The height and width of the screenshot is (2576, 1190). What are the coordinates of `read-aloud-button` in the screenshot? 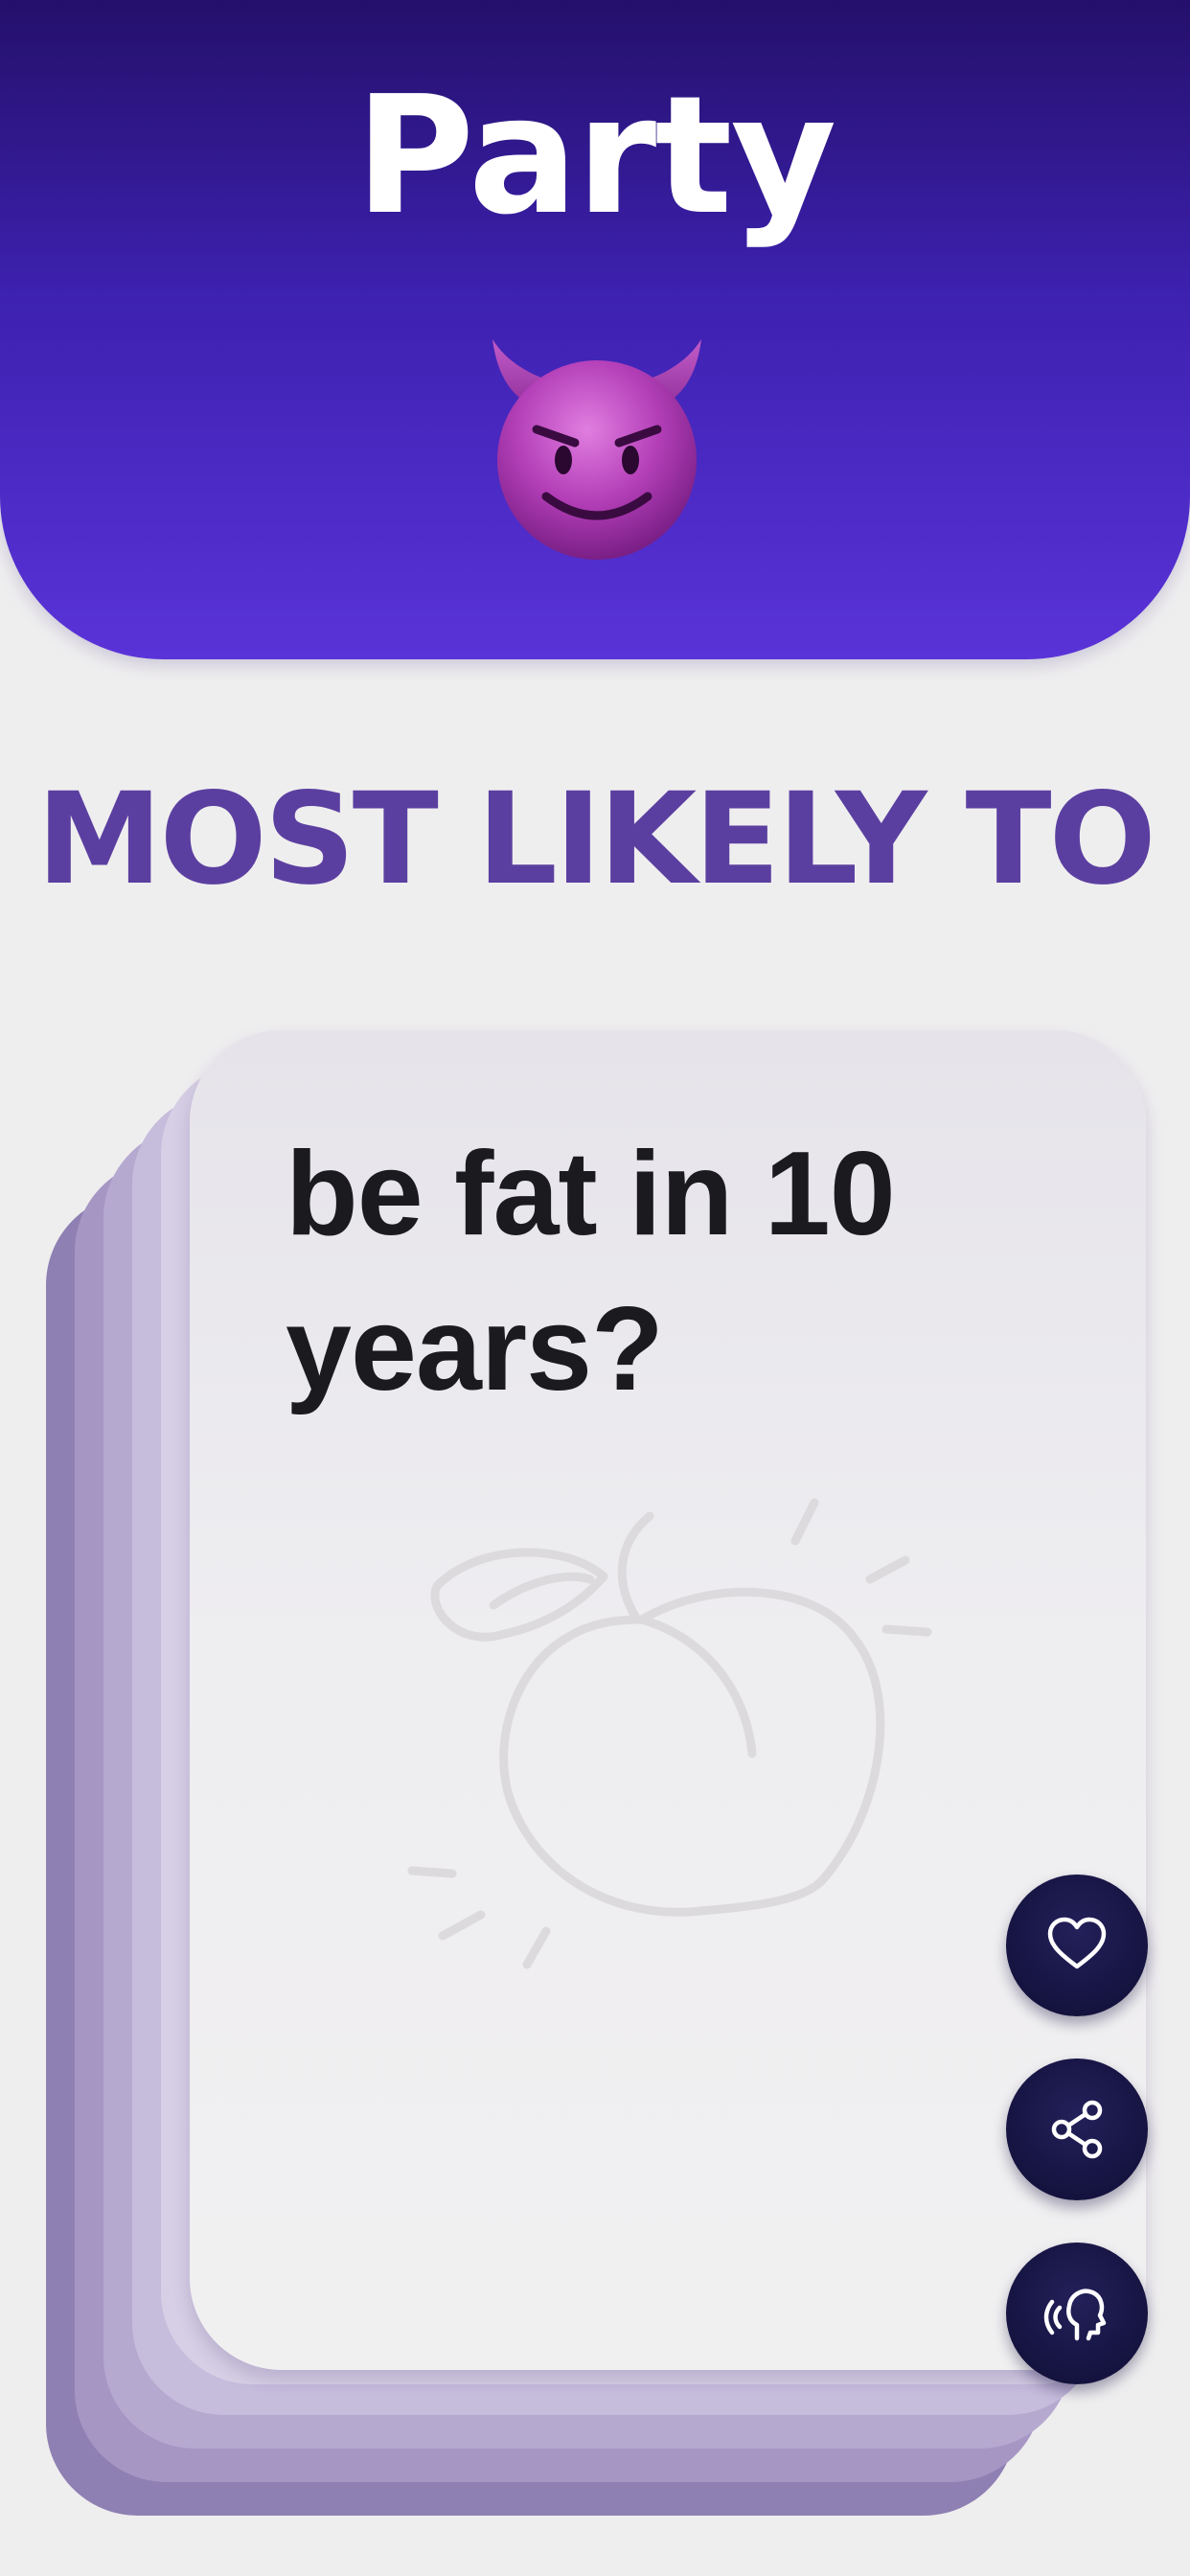 It's located at (1077, 2313).